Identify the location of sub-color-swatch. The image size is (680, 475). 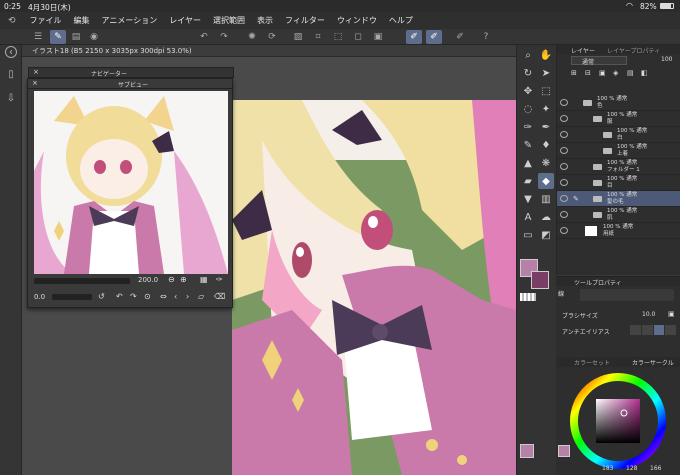
(540, 280).